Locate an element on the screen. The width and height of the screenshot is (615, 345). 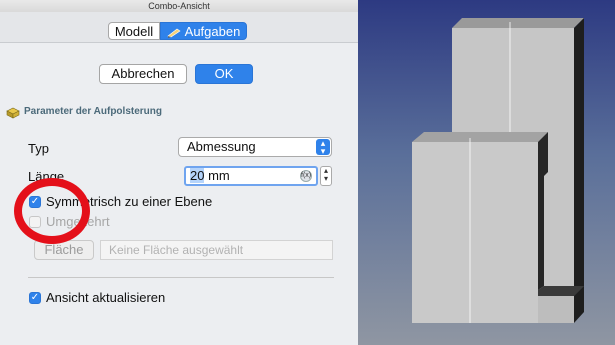
length-input: 20 mm f(x) is located at coordinates (251, 176).